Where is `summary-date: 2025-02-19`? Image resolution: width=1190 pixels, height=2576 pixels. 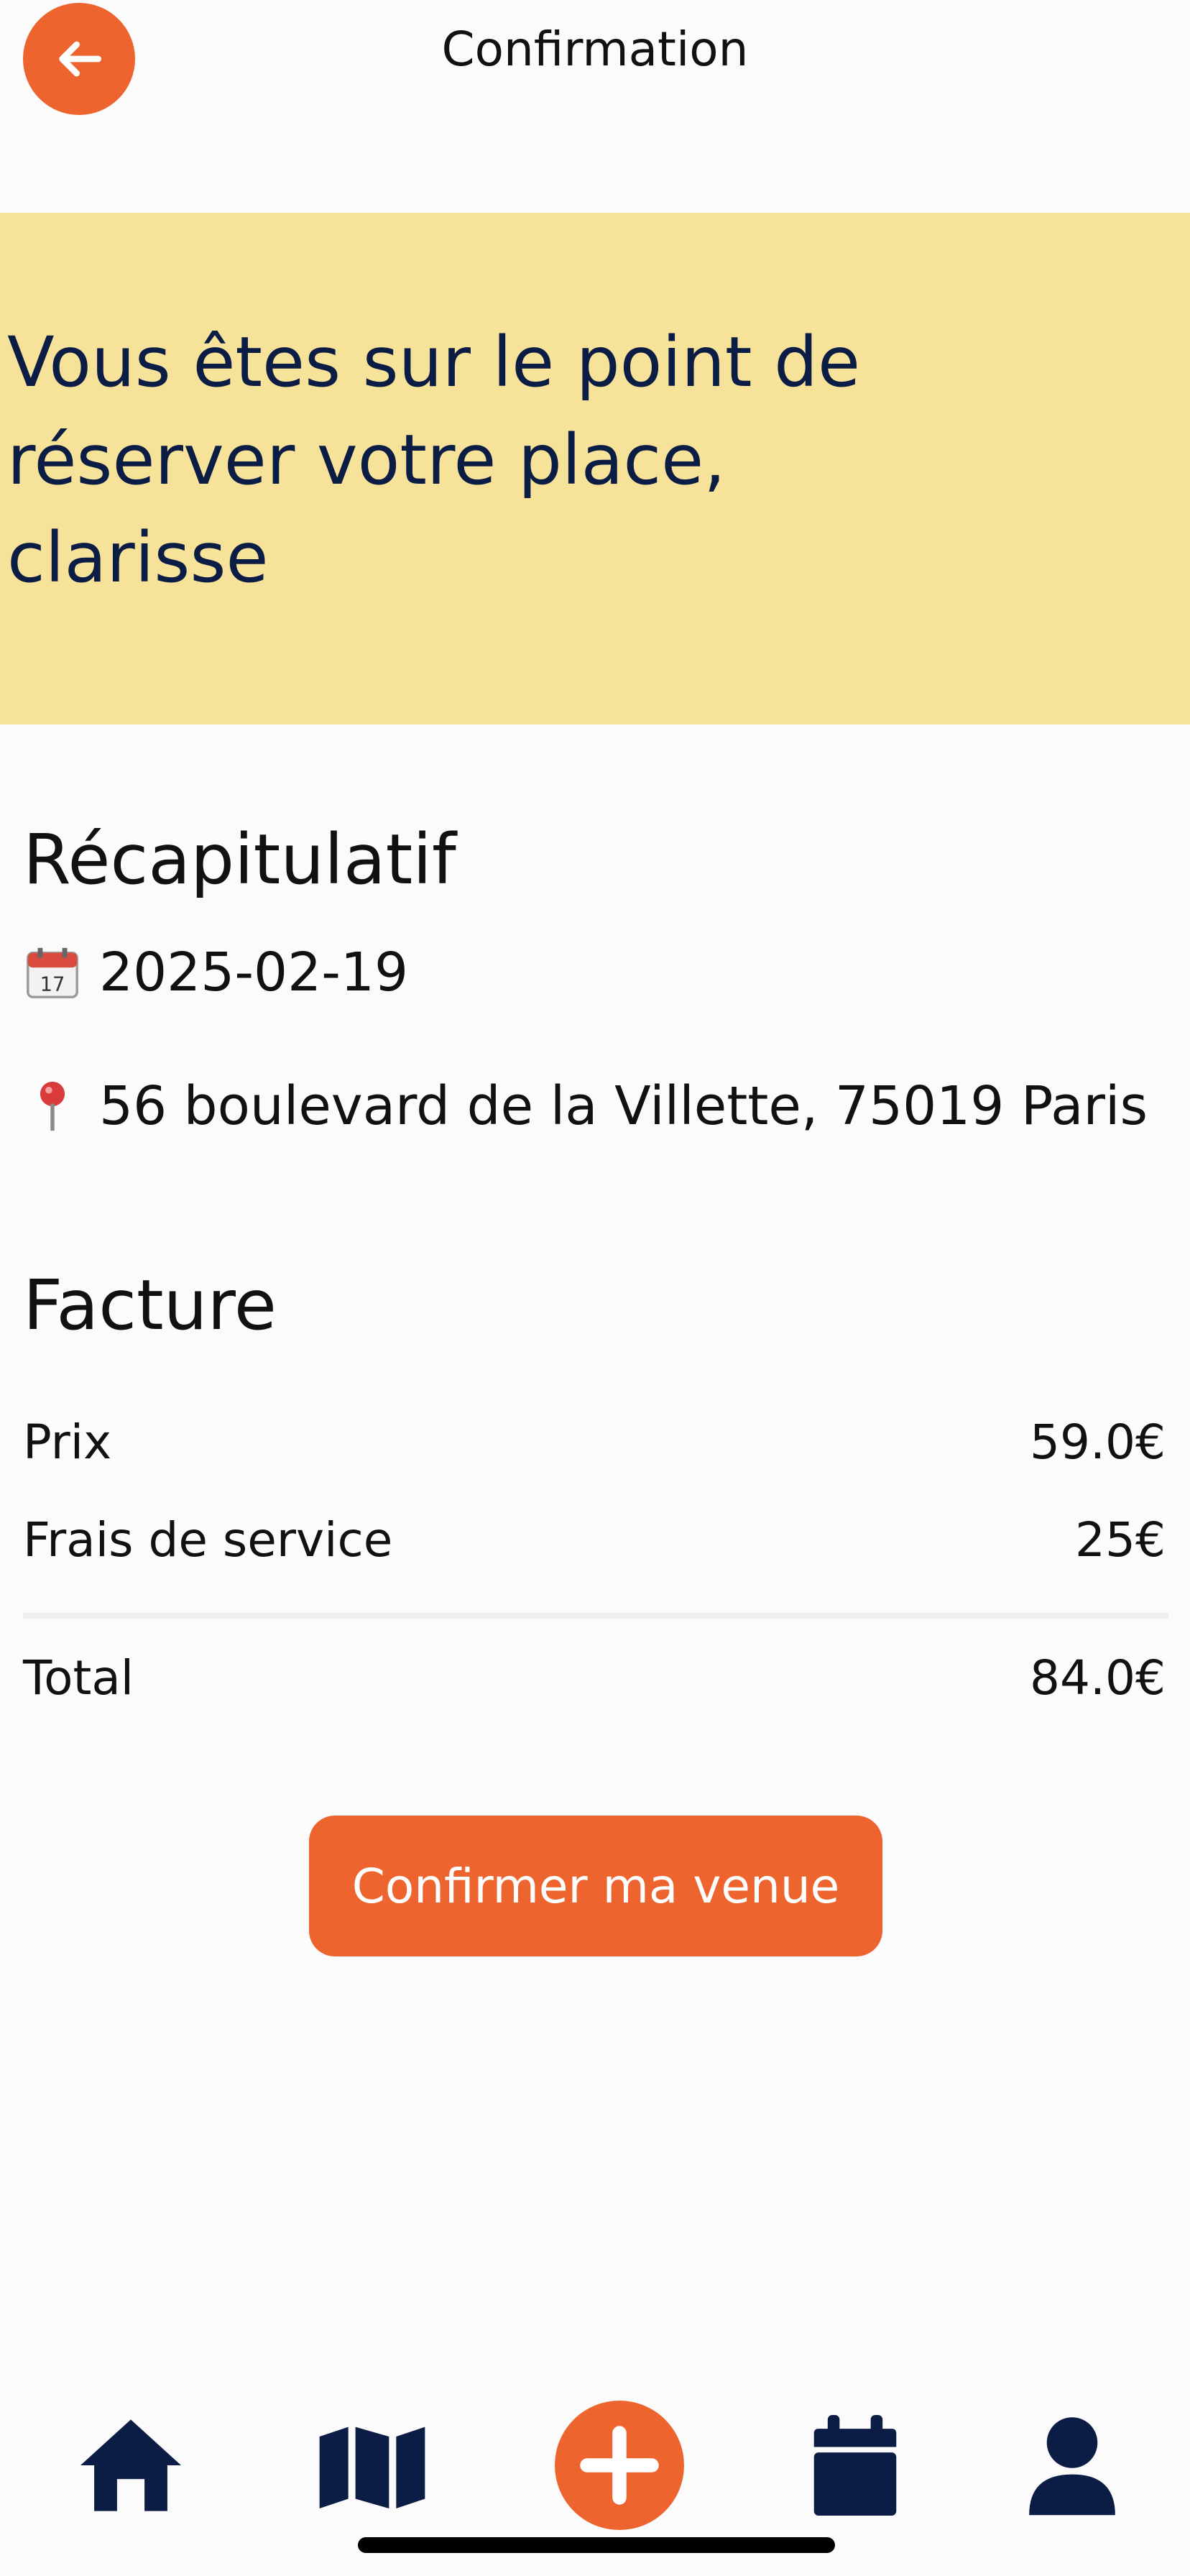
summary-date: 2025-02-19 is located at coordinates (254, 972).